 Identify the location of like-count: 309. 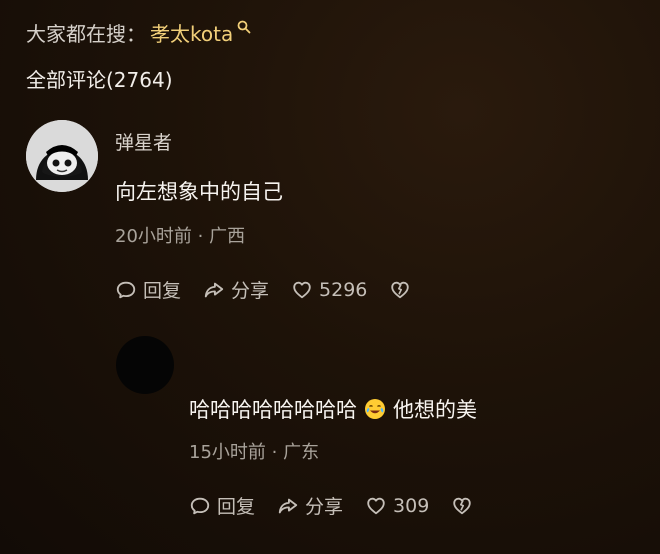
(411, 505).